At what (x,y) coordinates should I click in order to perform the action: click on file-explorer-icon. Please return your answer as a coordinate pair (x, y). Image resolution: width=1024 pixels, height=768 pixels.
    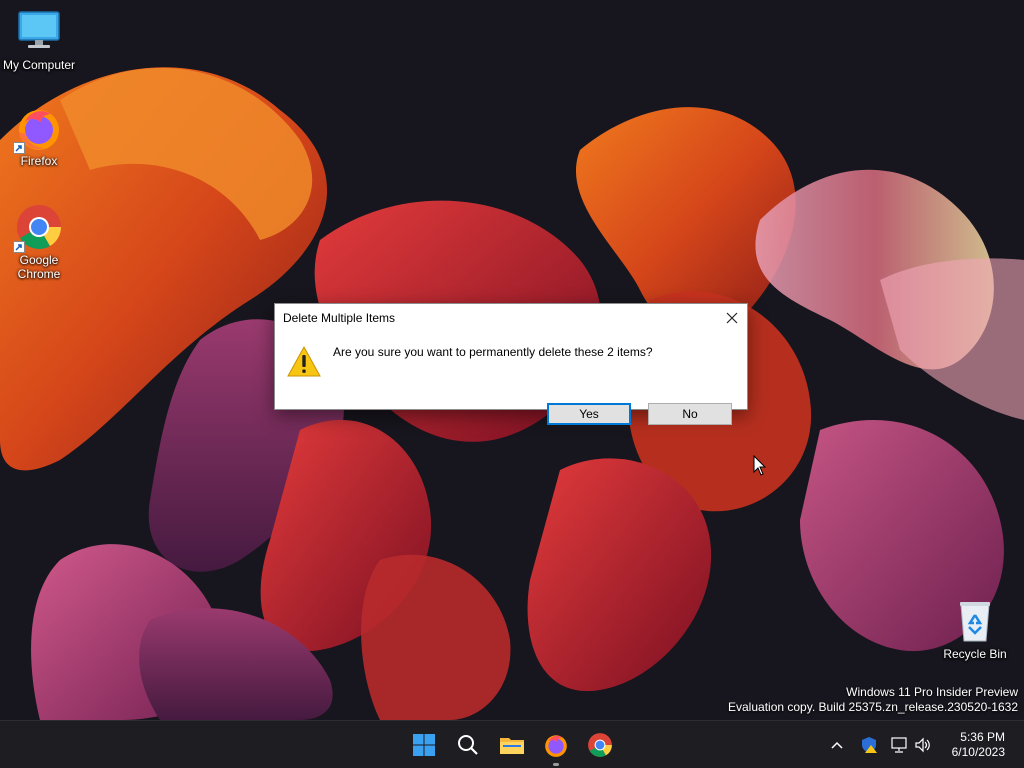
    Looking at the image, I should click on (512, 746).